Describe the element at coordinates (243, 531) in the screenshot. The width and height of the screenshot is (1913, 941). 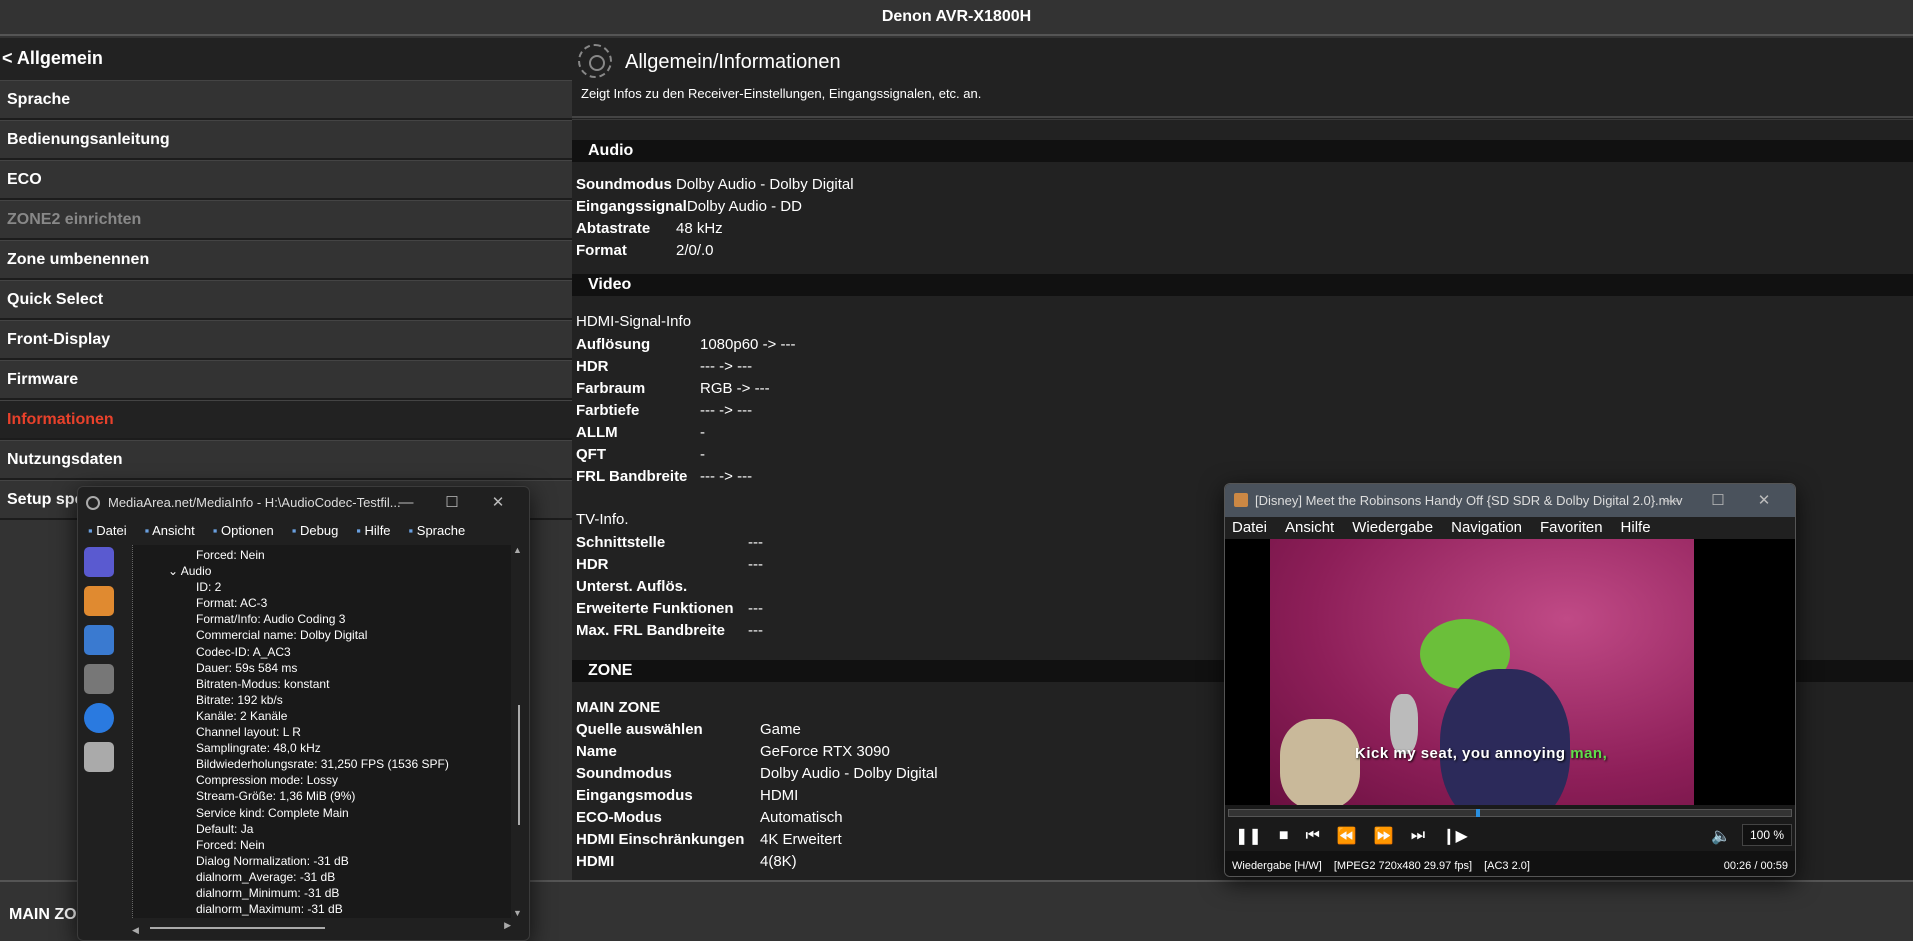
I see `menu-item: Optionen` at that location.